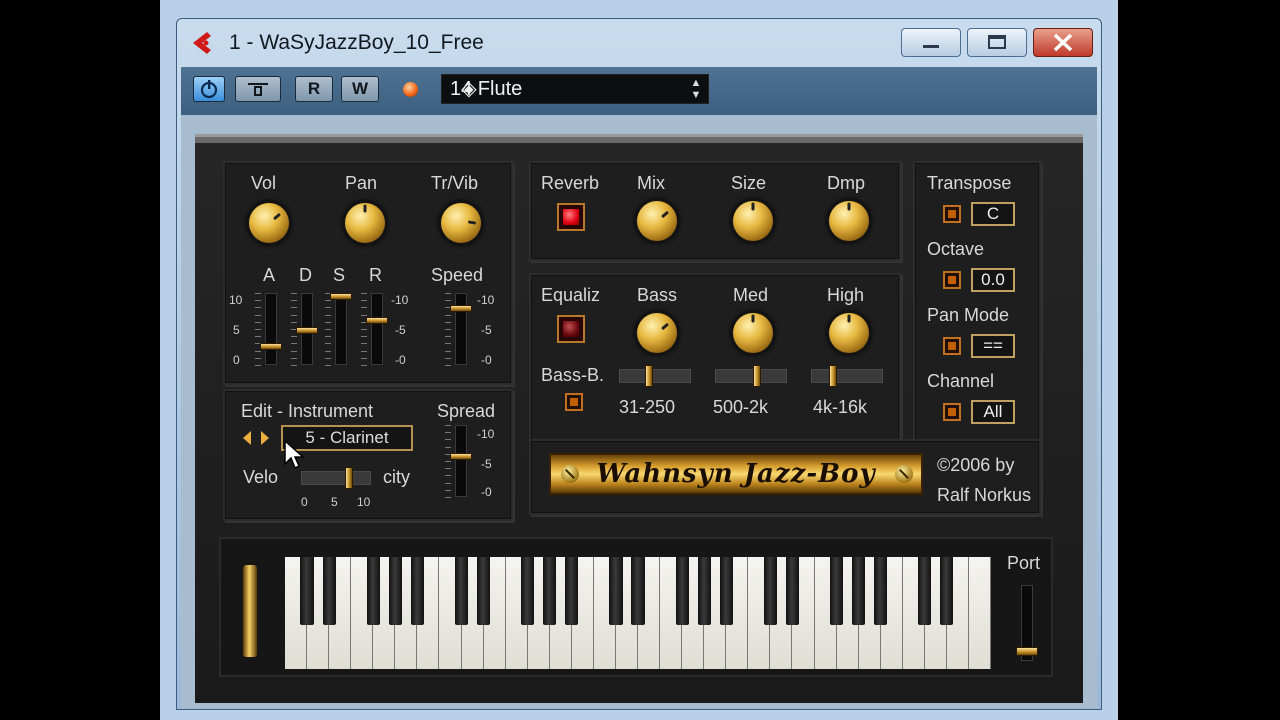  Describe the element at coordinates (1063, 42) in the screenshot. I see `close-button` at that location.